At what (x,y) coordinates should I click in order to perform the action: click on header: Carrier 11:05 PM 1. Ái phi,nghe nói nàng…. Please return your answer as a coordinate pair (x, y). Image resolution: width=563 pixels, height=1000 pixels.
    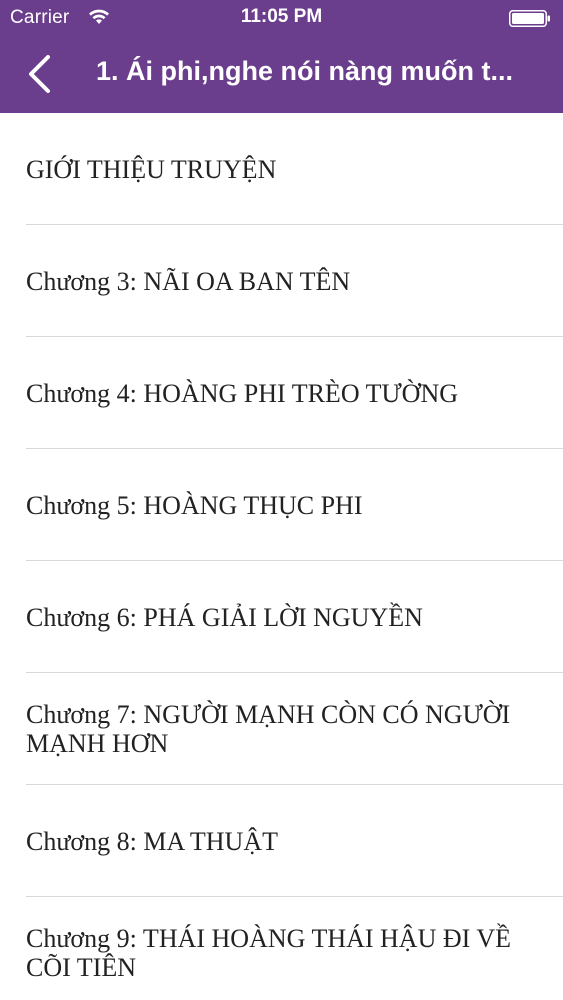
    Looking at the image, I should click on (281, 56).